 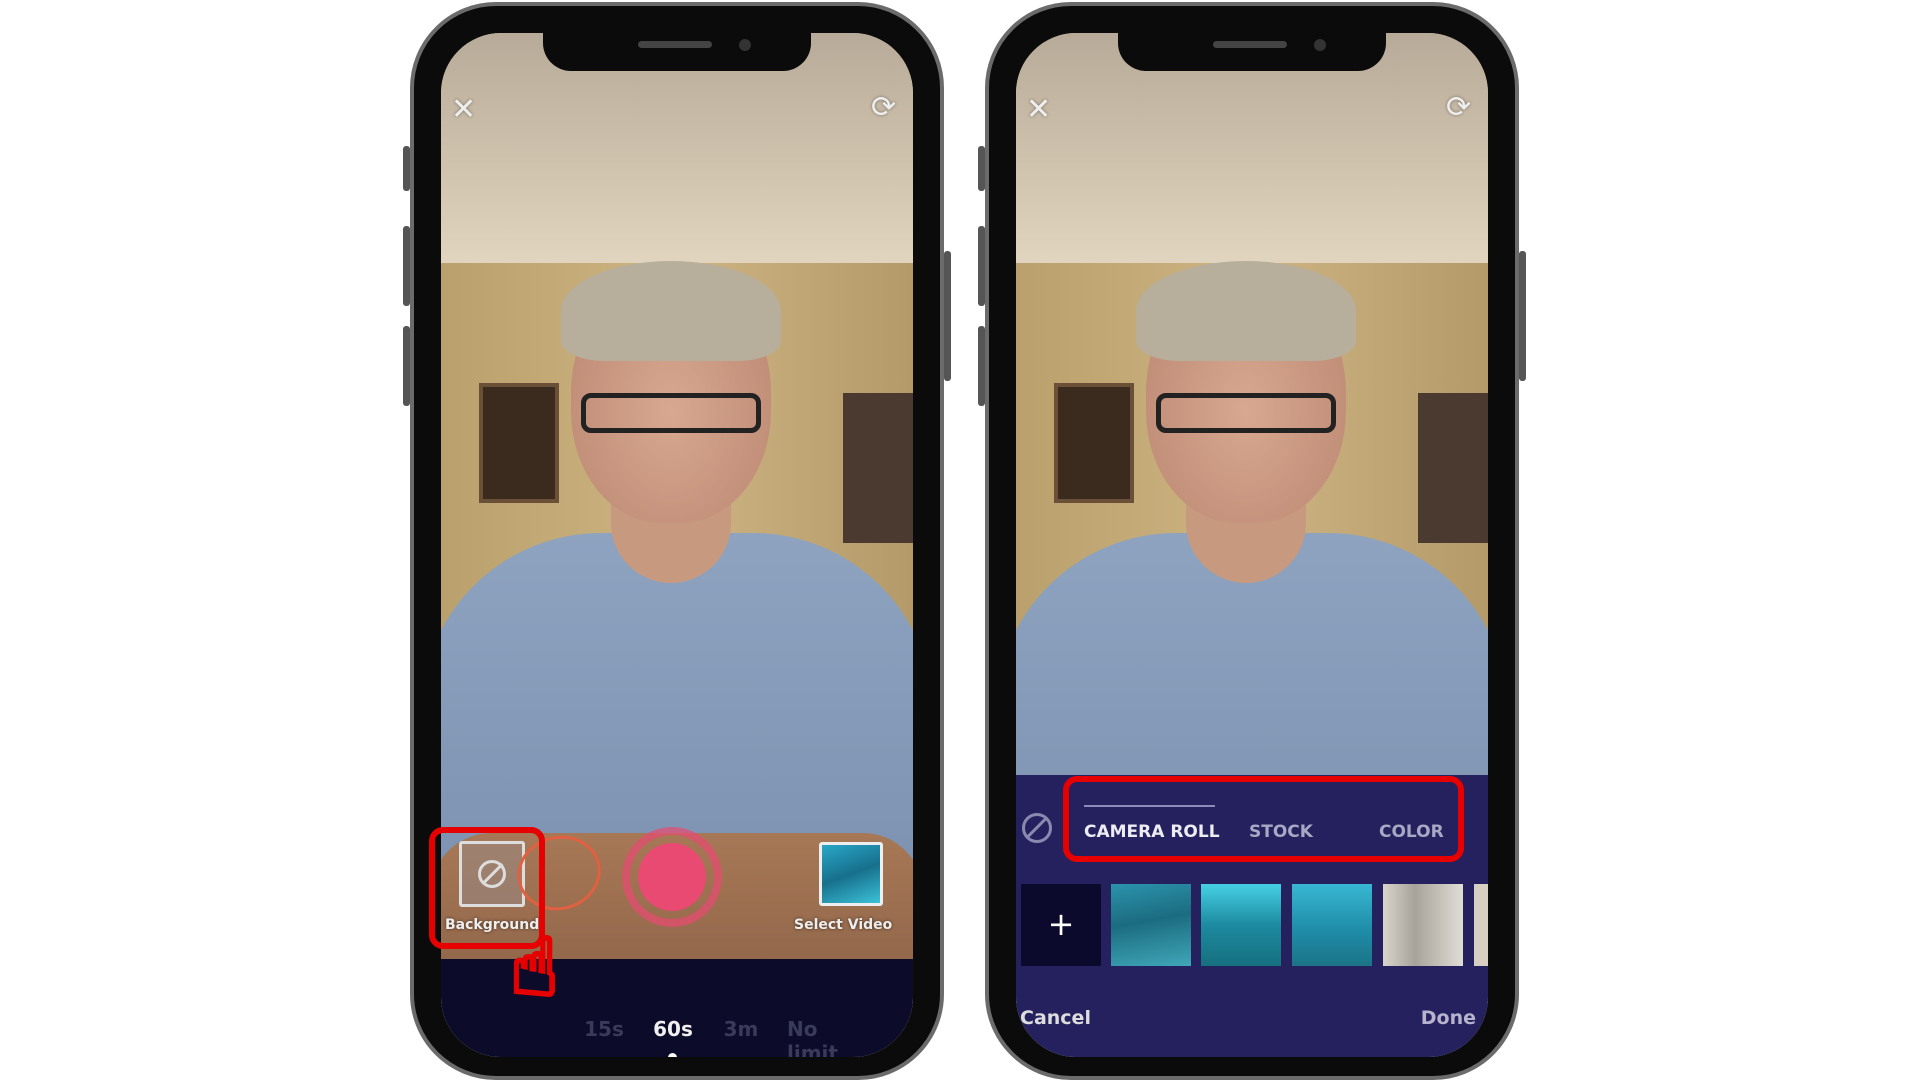 What do you see at coordinates (604, 1029) in the screenshot?
I see `duration-15s: 15s` at bounding box center [604, 1029].